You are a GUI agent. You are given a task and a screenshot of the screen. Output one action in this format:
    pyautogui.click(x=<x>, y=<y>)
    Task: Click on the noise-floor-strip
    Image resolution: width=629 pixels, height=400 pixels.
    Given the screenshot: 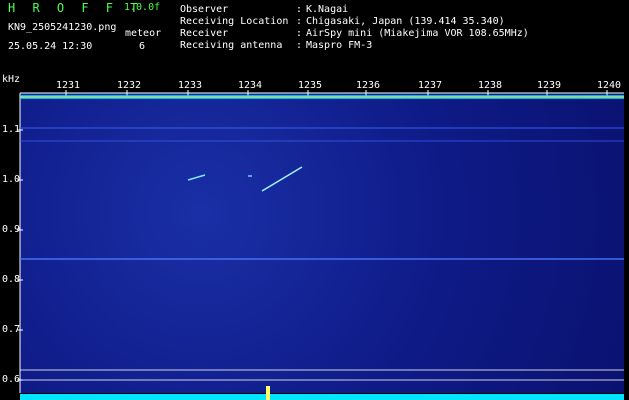 What is the action you would take?
    pyautogui.click(x=322, y=397)
    